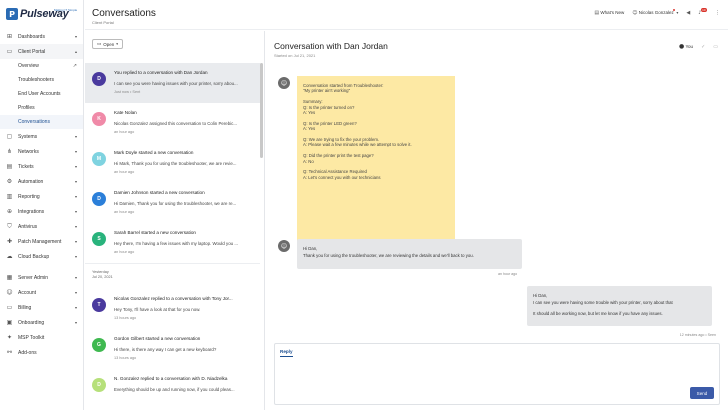 The height and width of the screenshot is (410, 728). I want to click on sidebar-sub-troubleshooters: Troubleshooters, so click(41, 80).